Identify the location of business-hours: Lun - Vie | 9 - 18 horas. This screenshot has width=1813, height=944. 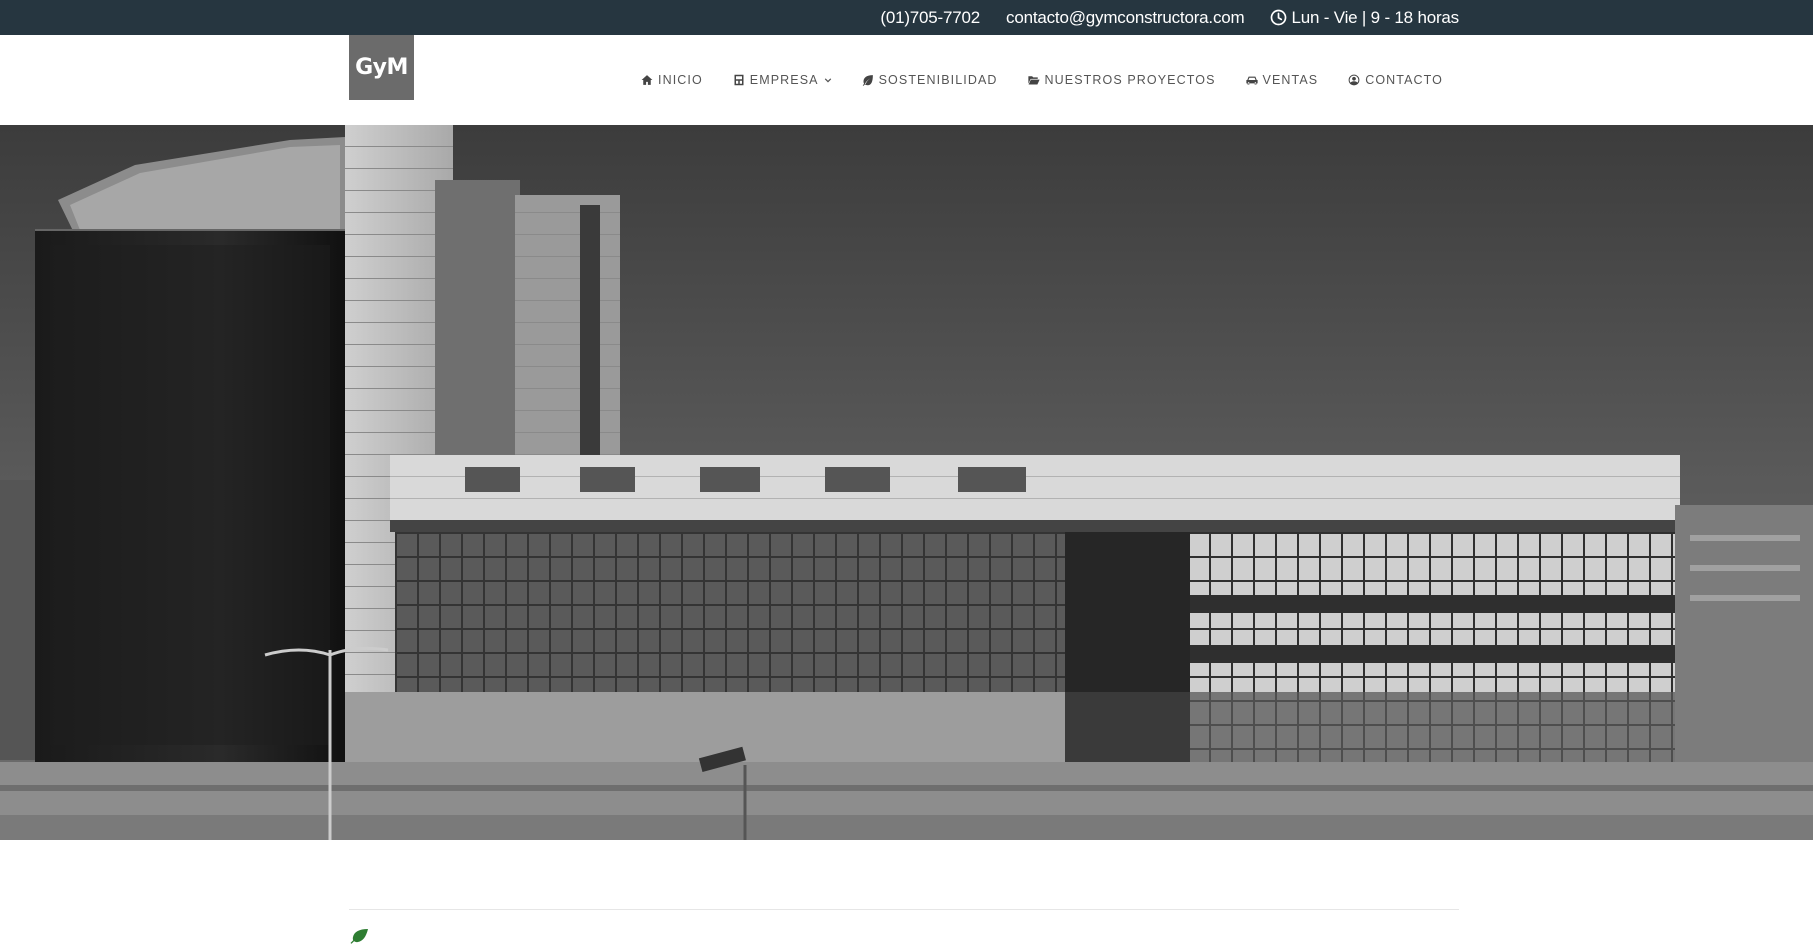
(1364, 18).